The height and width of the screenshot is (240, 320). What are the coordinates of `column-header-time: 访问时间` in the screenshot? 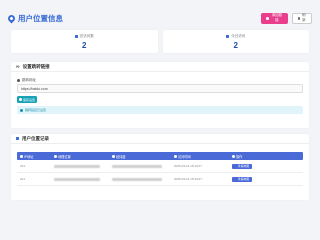 It's located at (200, 156).